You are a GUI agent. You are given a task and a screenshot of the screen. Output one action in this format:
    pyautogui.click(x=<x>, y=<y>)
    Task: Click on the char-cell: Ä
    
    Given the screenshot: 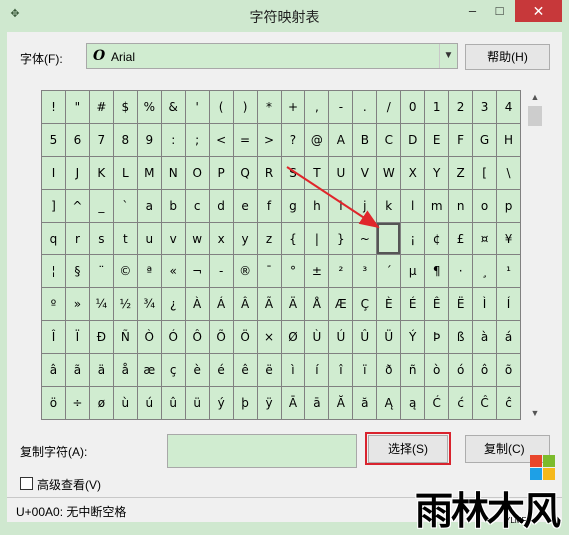 What is the action you would take?
    pyautogui.click(x=293, y=304)
    